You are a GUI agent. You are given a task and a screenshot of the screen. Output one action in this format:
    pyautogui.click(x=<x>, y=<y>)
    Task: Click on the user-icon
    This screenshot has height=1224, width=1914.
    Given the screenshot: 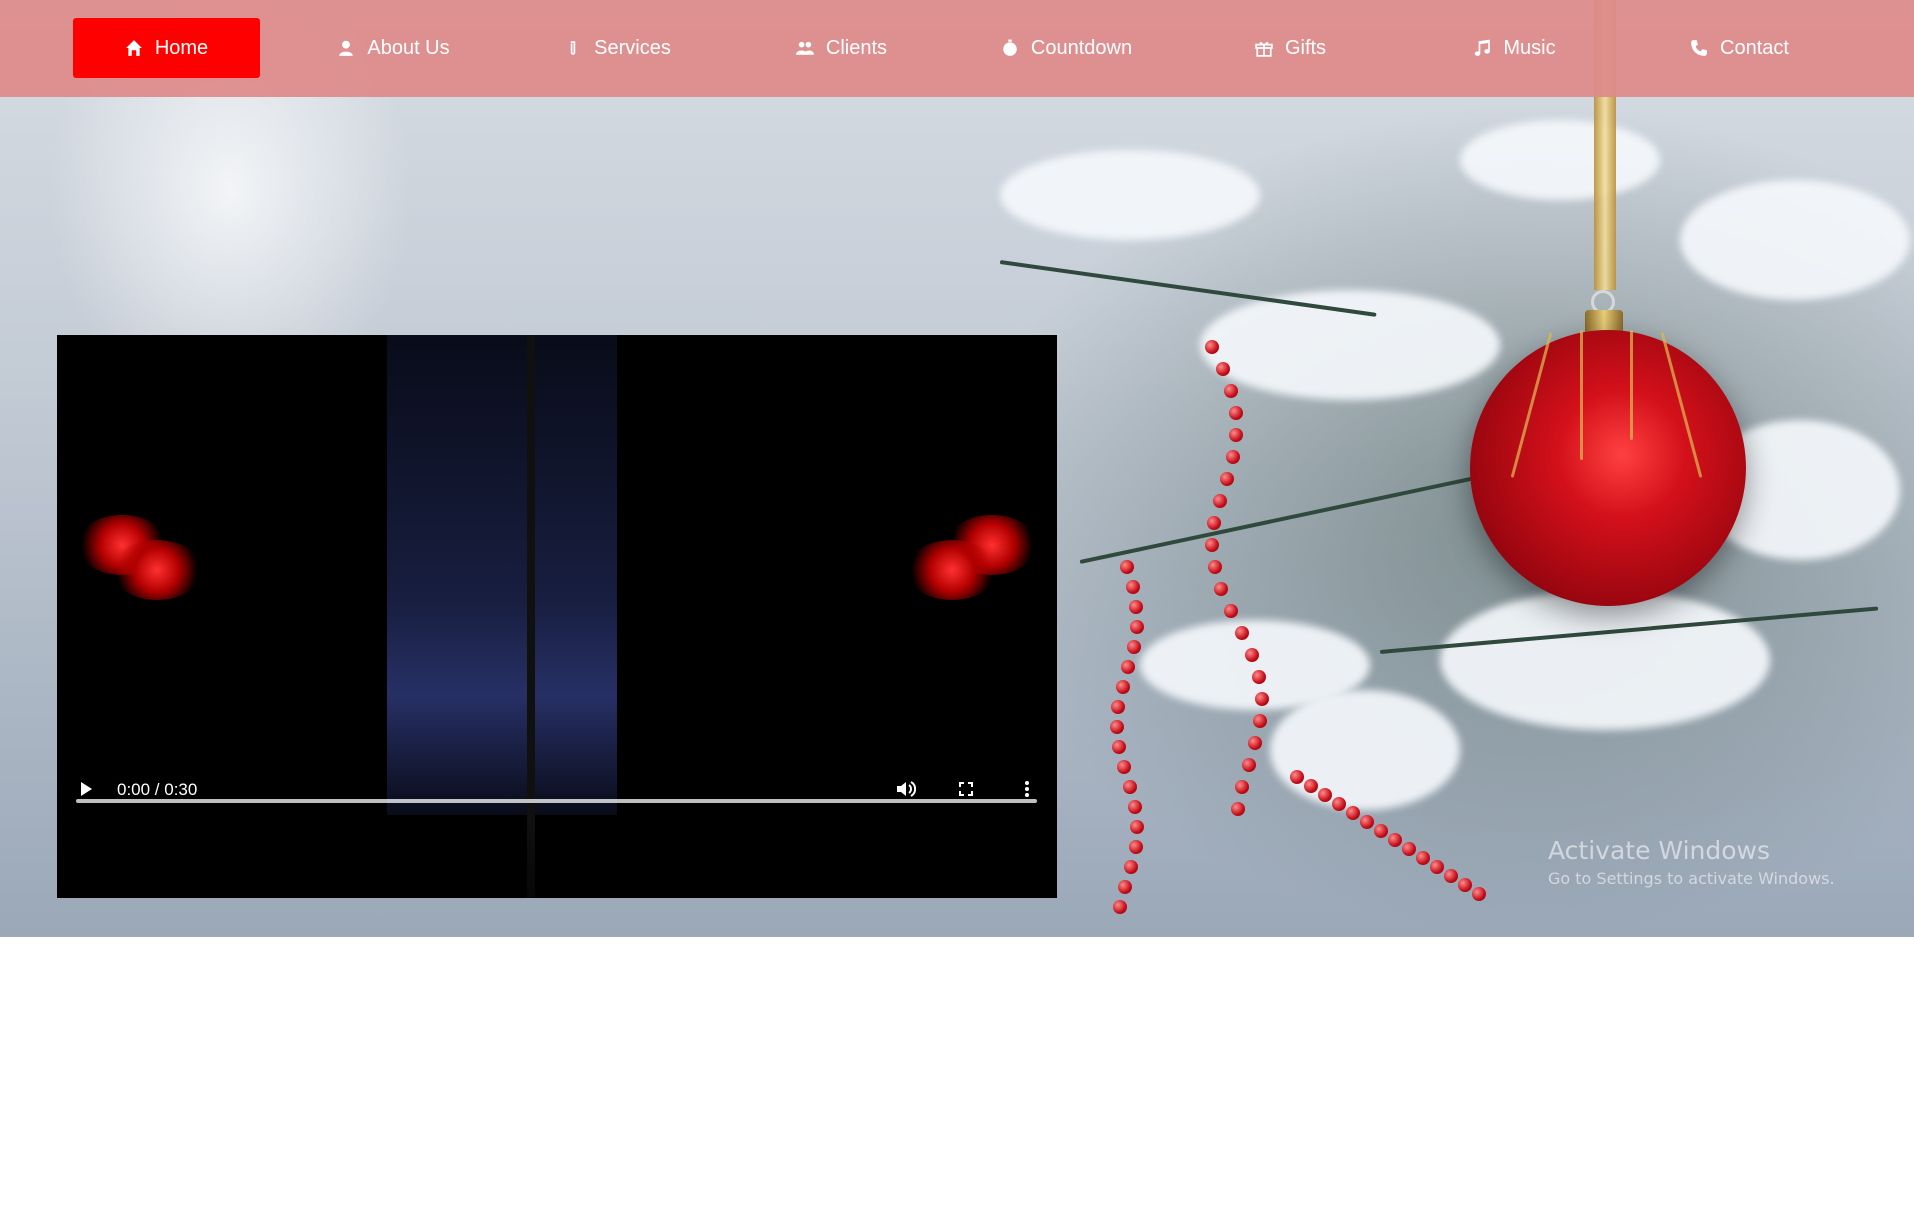 What is the action you would take?
    pyautogui.click(x=346, y=48)
    